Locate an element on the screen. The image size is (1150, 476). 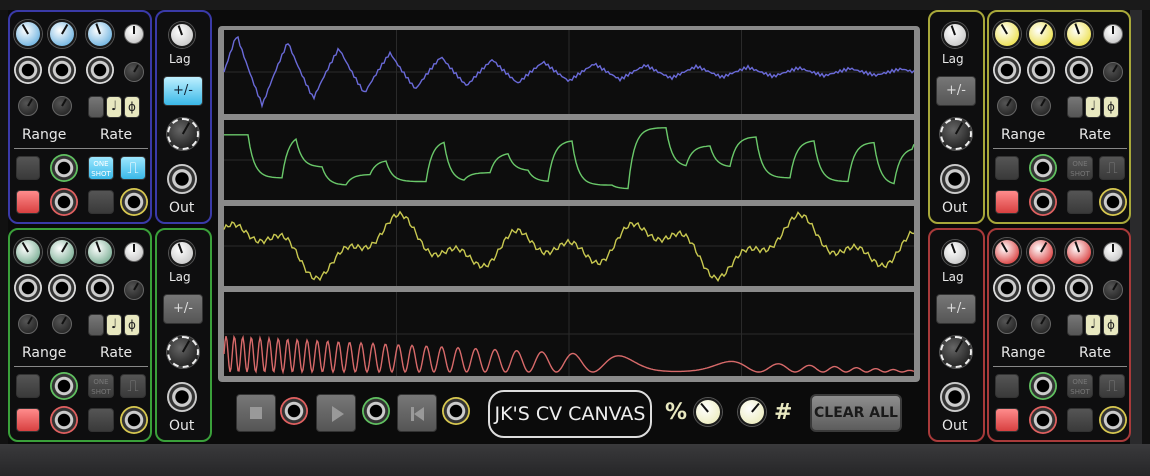
blue-stop-jack is located at coordinates (64, 202).